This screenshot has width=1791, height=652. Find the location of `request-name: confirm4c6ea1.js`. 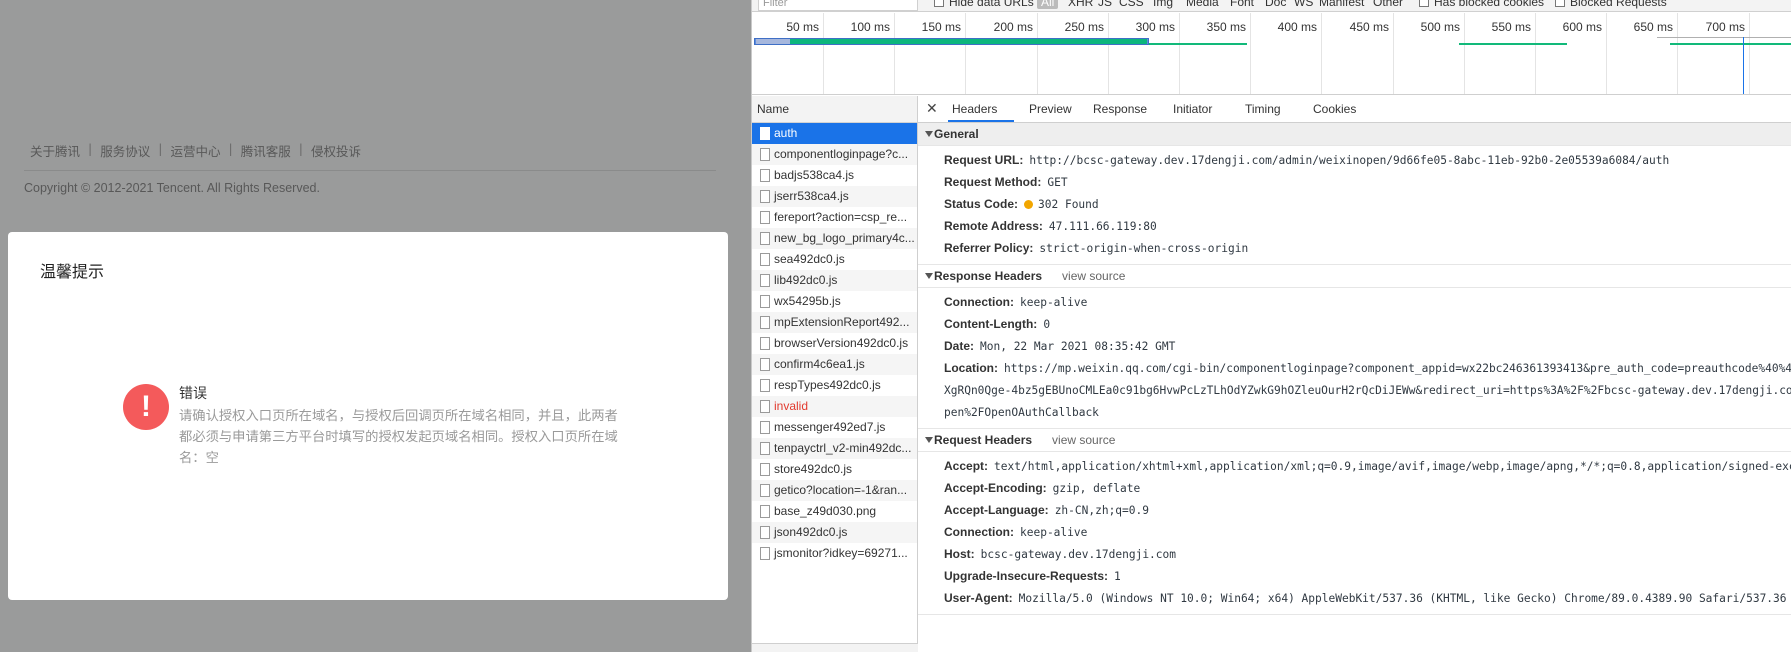

request-name: confirm4c6ea1.js is located at coordinates (819, 364).